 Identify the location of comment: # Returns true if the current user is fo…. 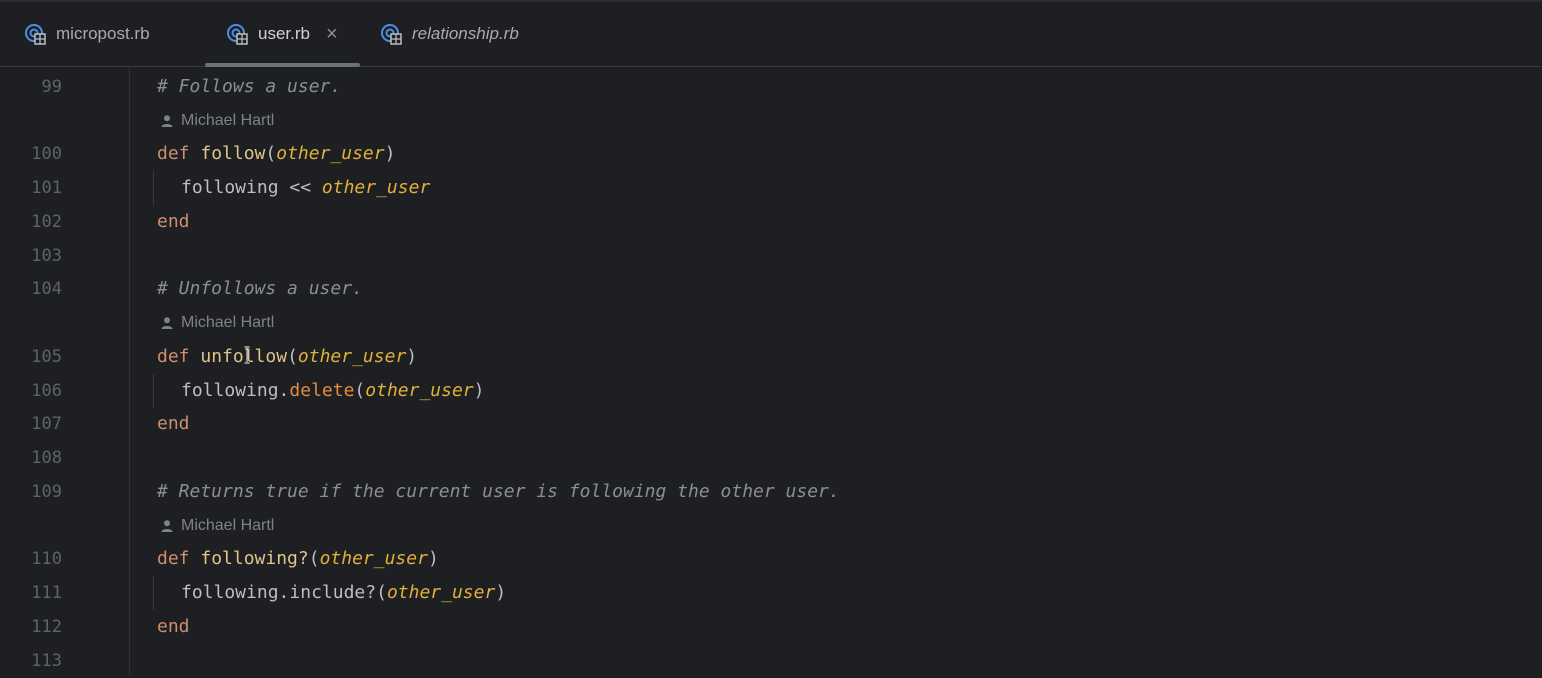
(498, 491).